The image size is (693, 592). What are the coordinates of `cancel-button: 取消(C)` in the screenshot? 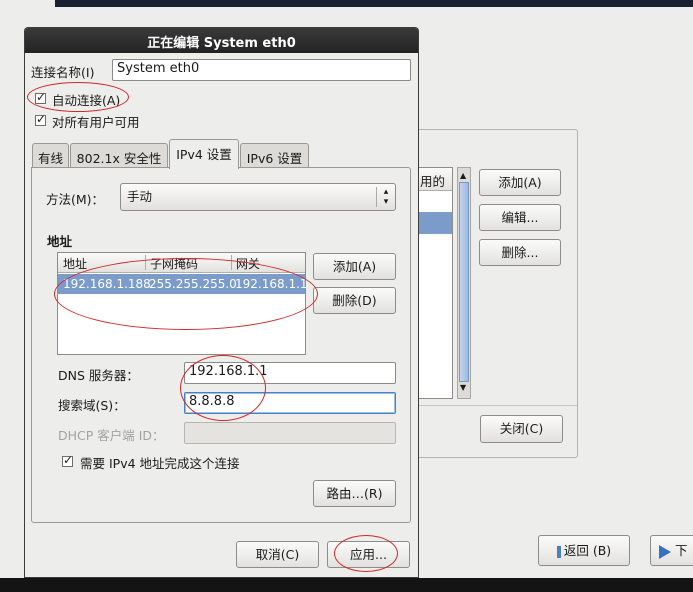 It's located at (277, 554).